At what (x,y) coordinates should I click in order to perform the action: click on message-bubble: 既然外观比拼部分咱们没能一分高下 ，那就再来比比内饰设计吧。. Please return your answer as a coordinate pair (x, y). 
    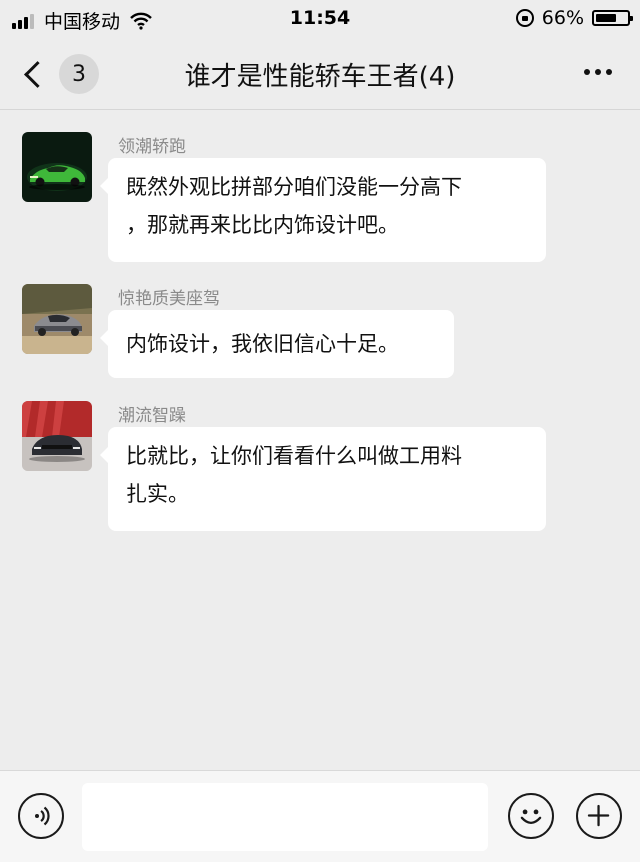
    Looking at the image, I should click on (323, 210).